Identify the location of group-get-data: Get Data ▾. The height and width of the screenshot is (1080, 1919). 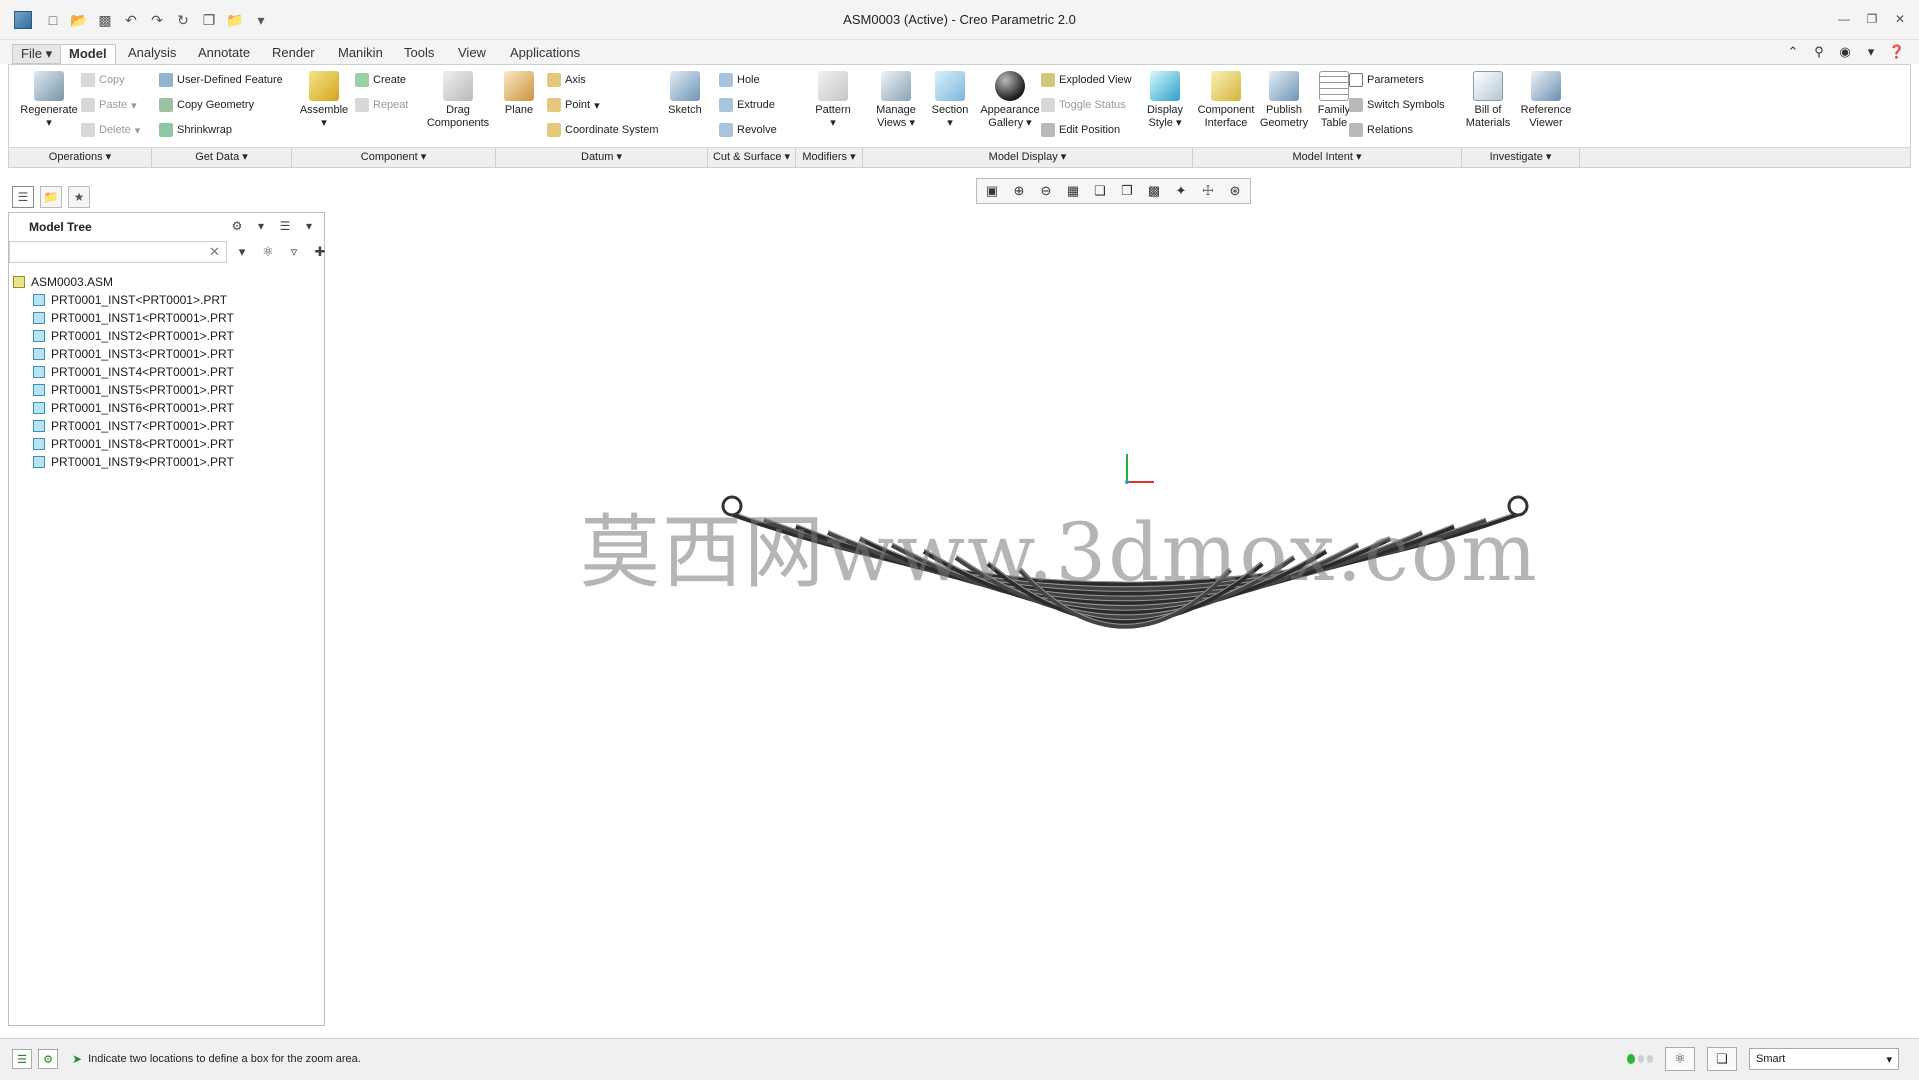
(222, 157).